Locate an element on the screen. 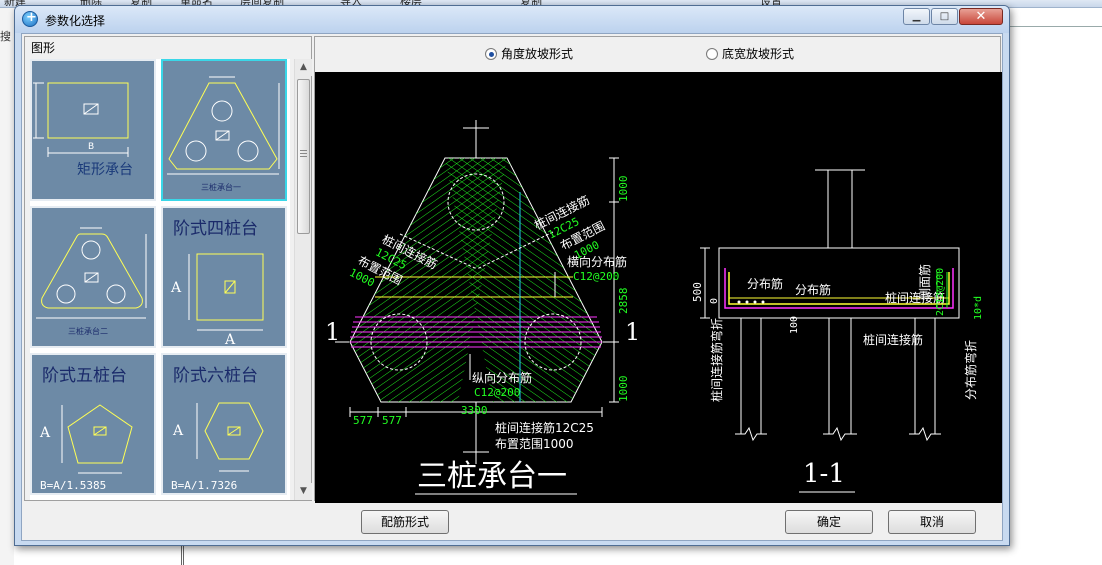 The image size is (1102, 565). sec-label-side-spec: 2C12@200 is located at coordinates (940, 292).